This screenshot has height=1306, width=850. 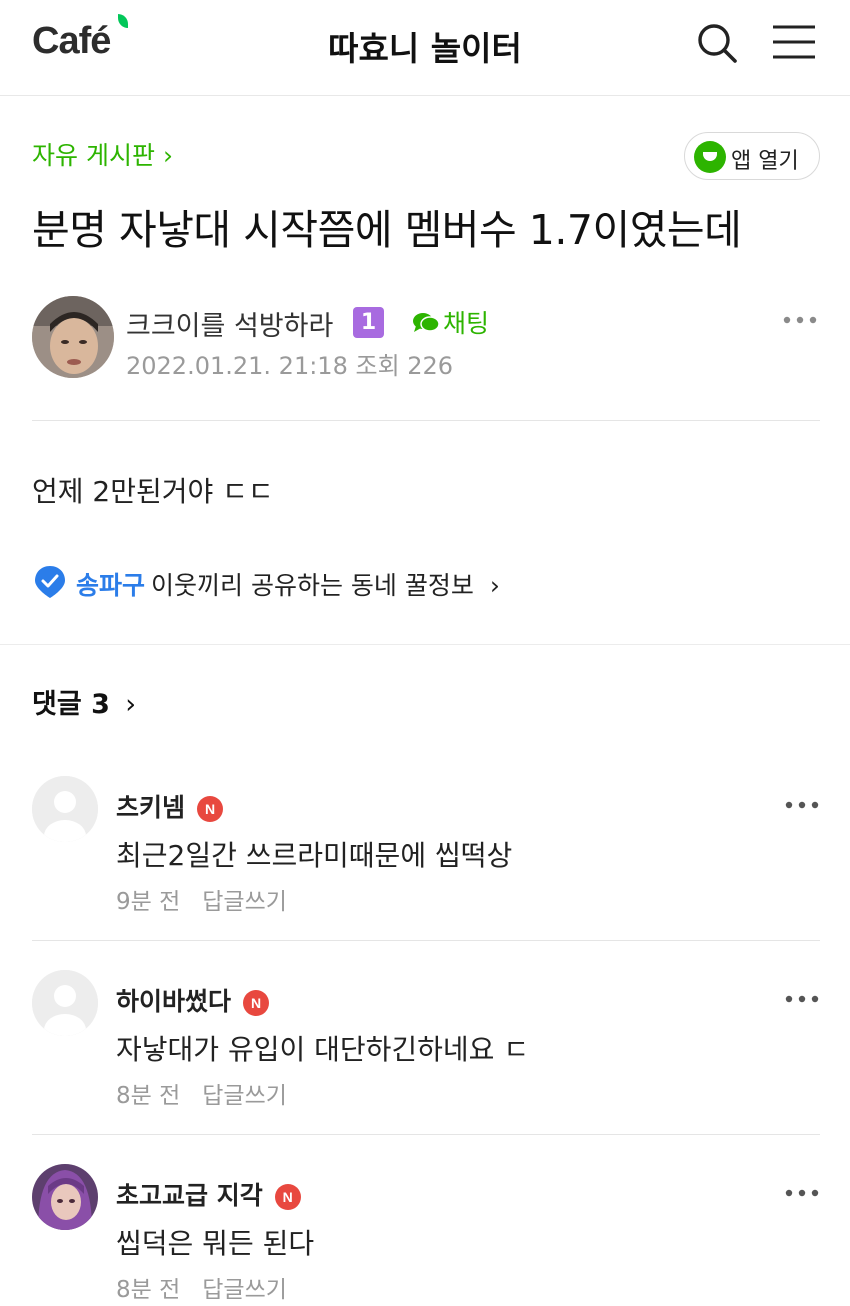 What do you see at coordinates (237, 366) in the screenshot?
I see `post-date: 2022.01.21. 21:18` at bounding box center [237, 366].